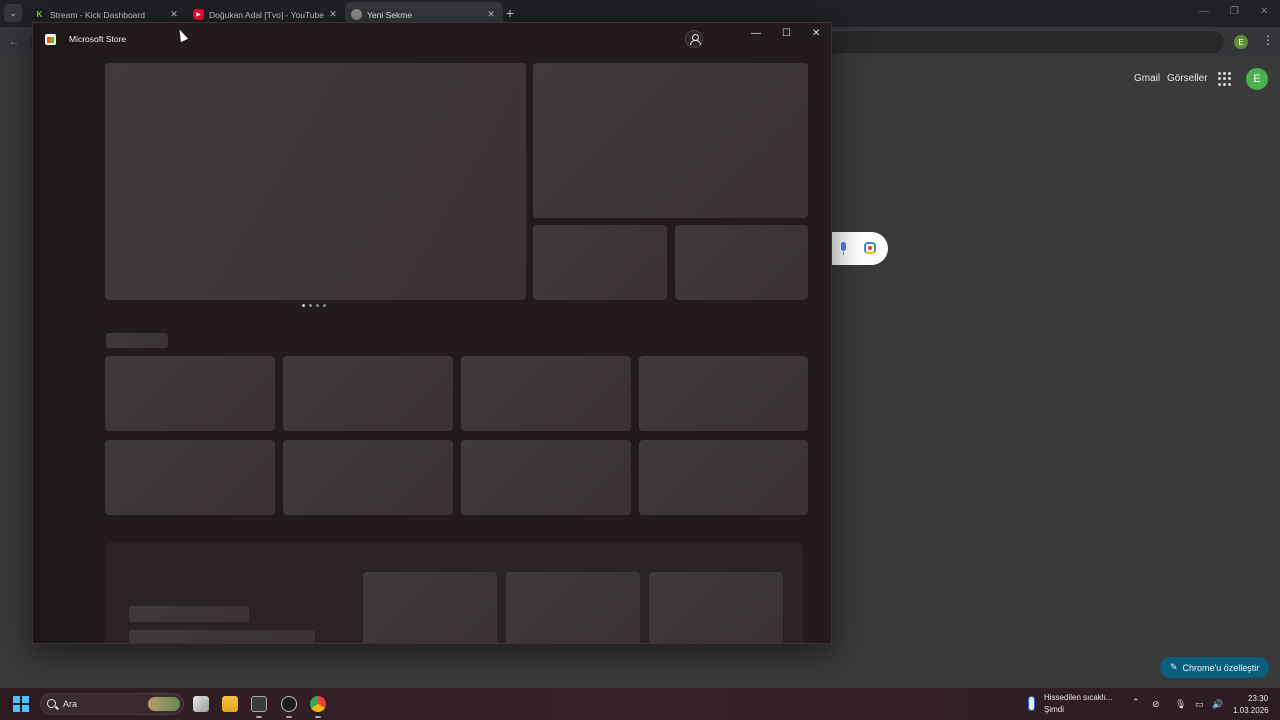 The width and height of the screenshot is (1280, 720). Describe the element at coordinates (694, 39) in the screenshot. I see `account-icon` at that location.